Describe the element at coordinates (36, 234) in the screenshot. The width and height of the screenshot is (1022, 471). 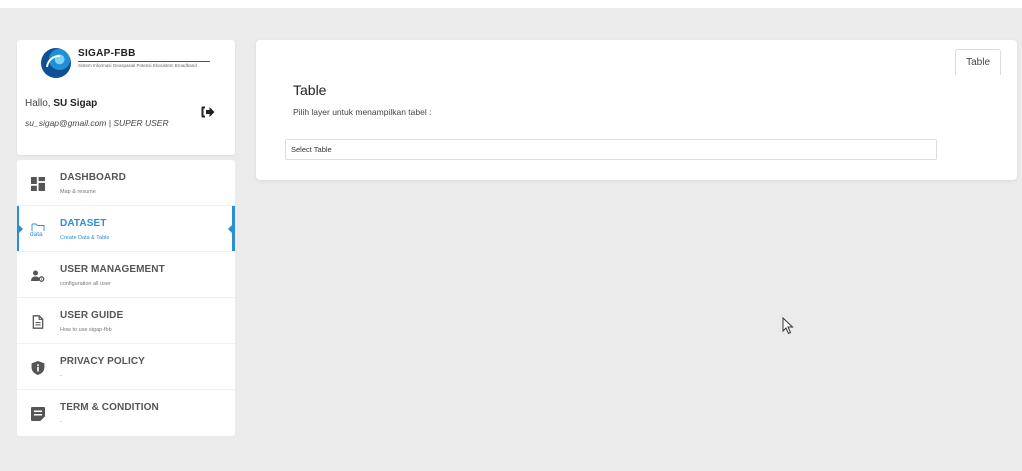
I see `data-folder-icon-text: data` at that location.